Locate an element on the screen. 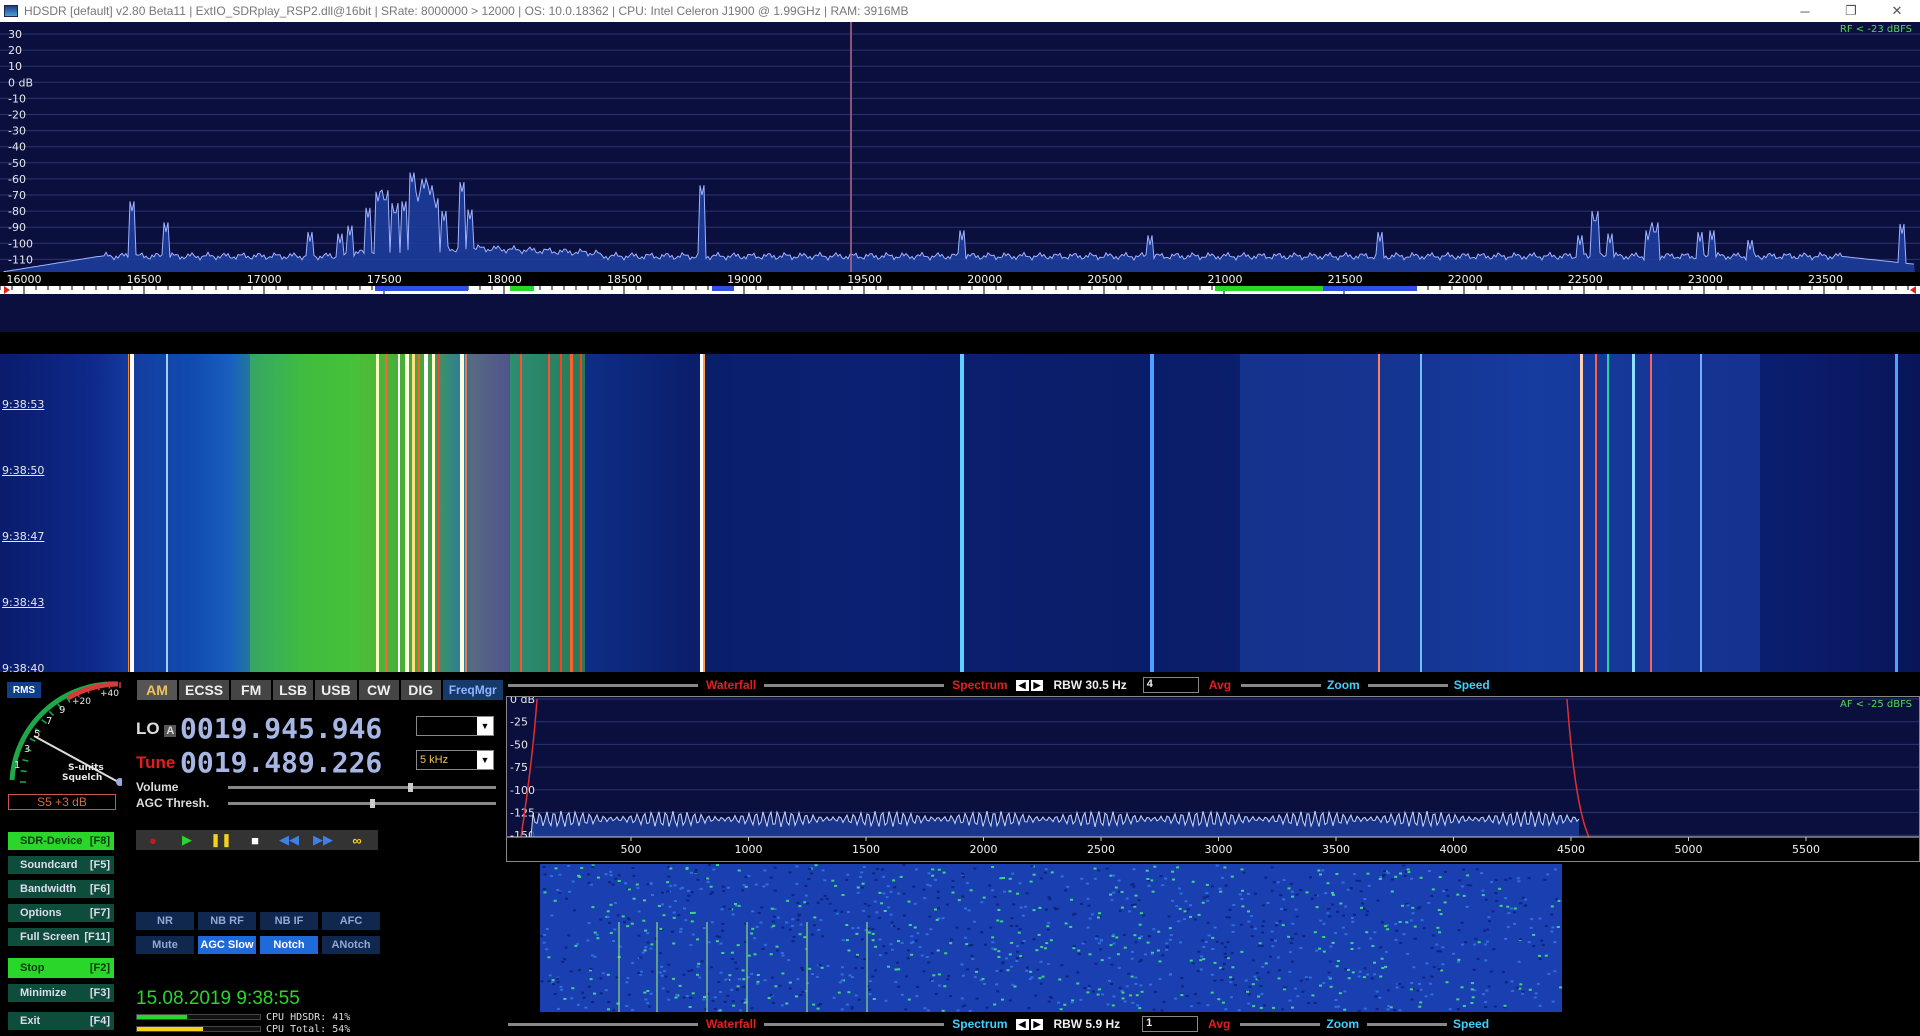  pause-button: ❚❚ is located at coordinates (221, 840).